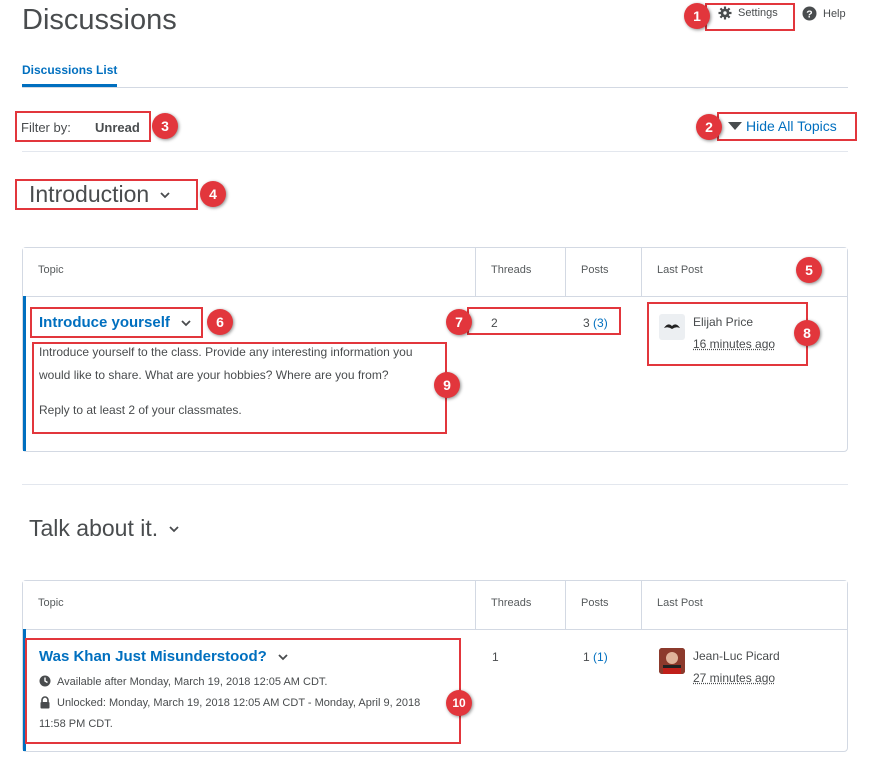  Describe the element at coordinates (99, 20) in the screenshot. I see `page-title: Discussions` at that location.